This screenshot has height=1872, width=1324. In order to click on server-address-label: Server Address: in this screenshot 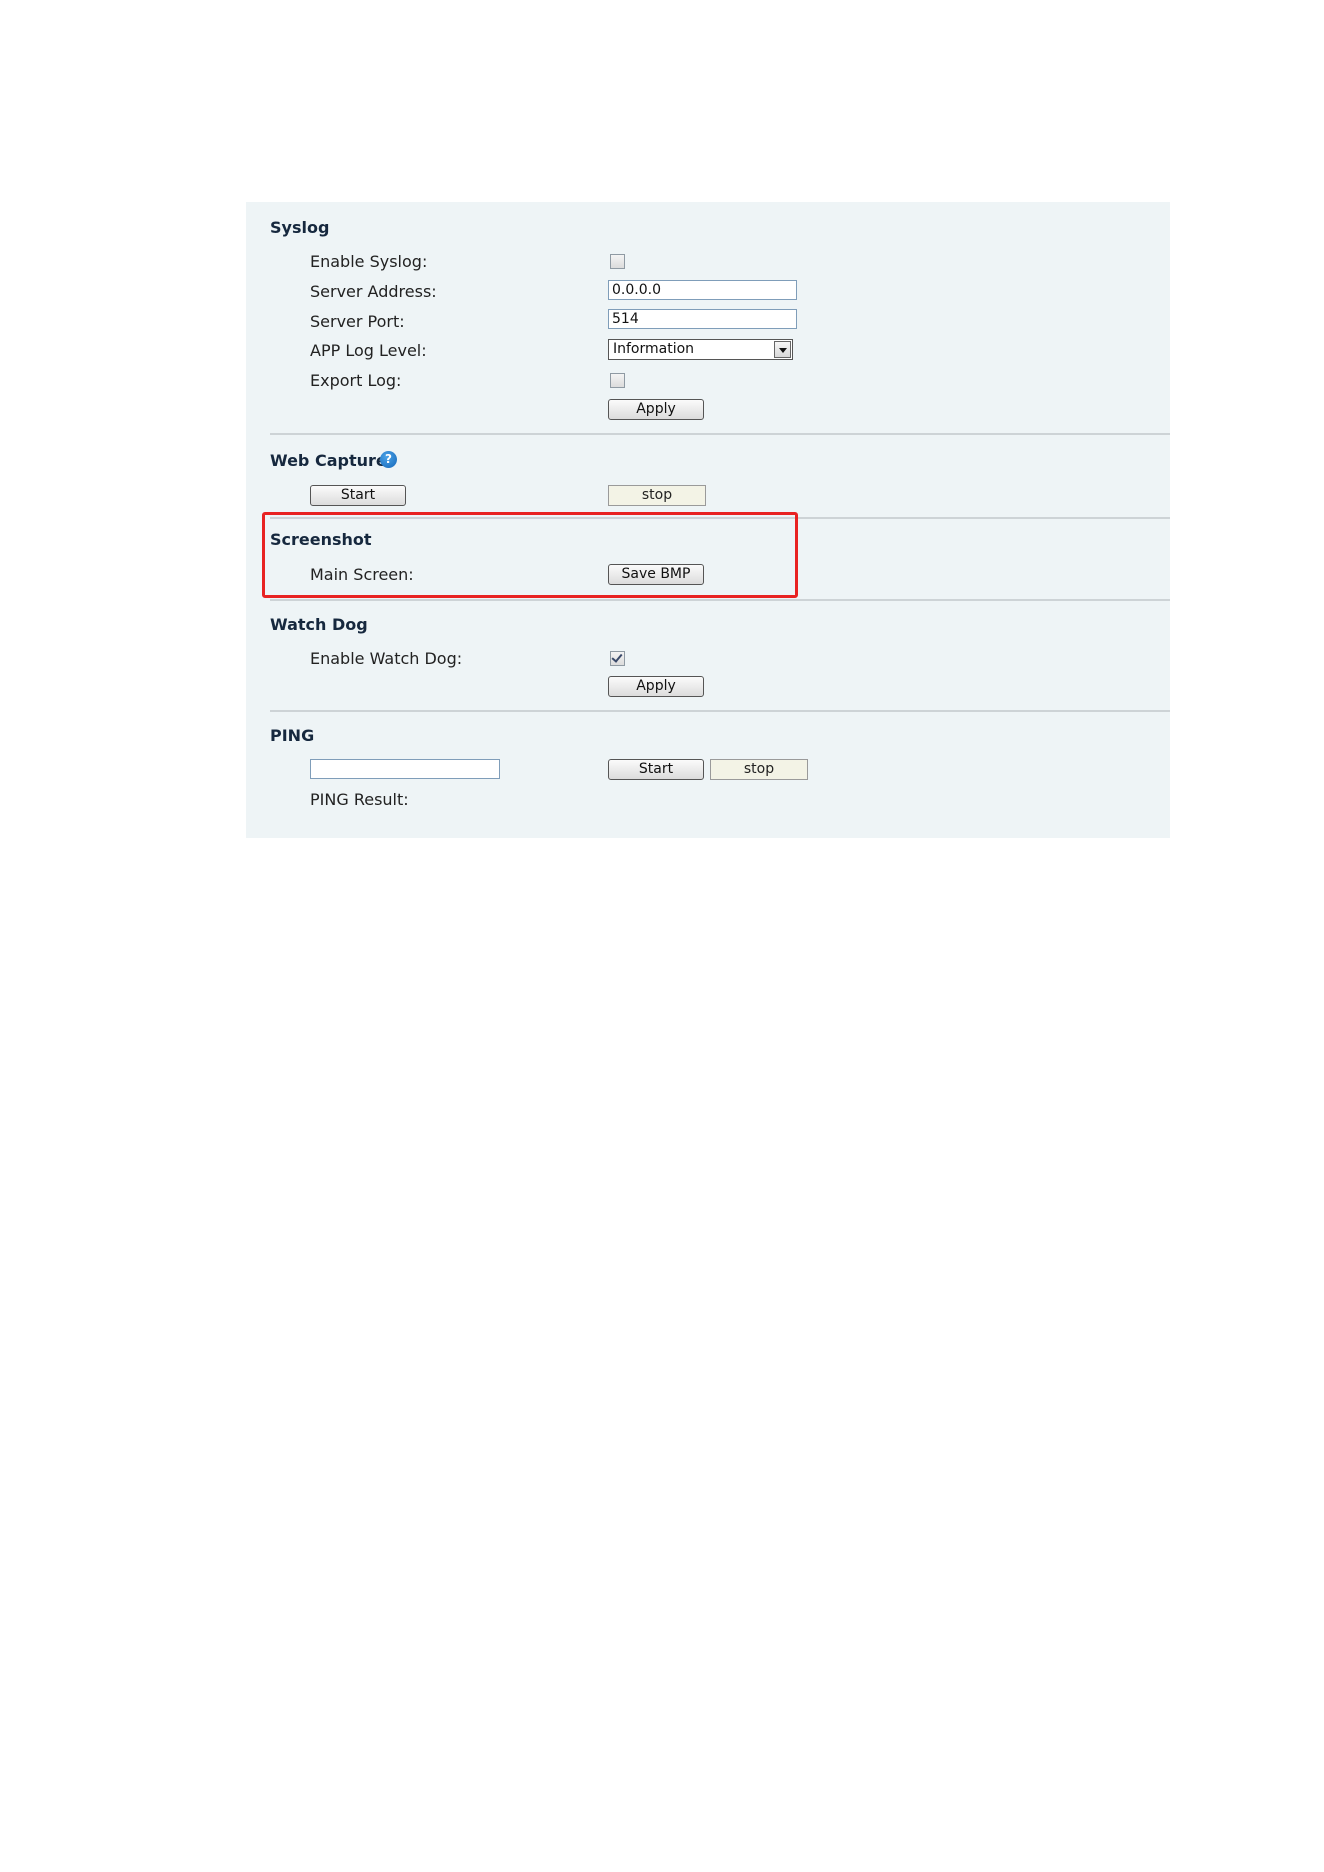, I will do `click(373, 291)`.